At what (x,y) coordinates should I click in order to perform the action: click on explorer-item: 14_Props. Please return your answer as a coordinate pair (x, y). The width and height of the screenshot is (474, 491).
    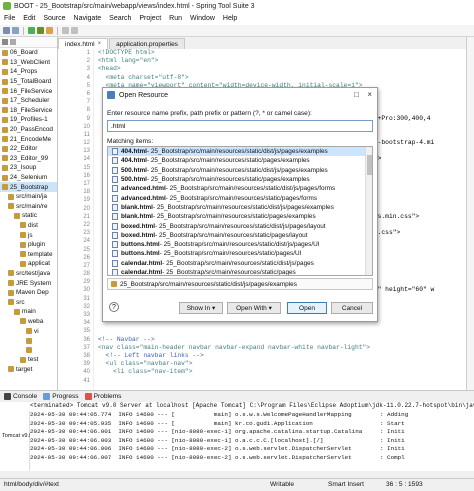
    Looking at the image, I should click on (28, 72).